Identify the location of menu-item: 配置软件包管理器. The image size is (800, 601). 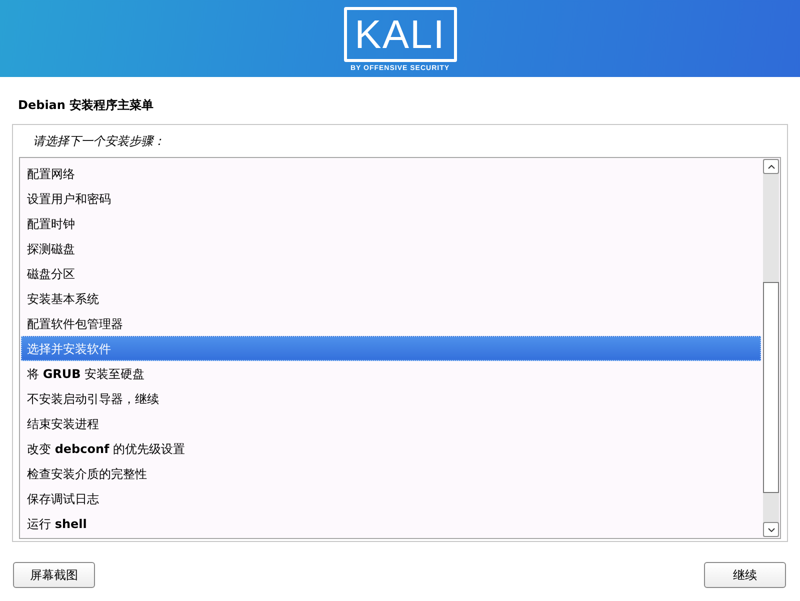
(391, 323).